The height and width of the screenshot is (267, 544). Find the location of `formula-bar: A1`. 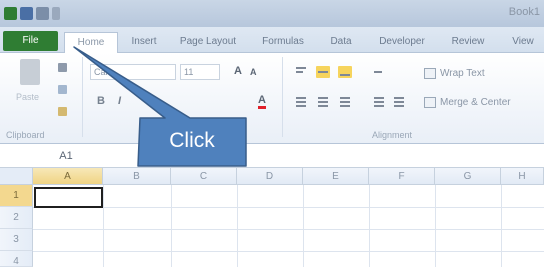

formula-bar: A1 is located at coordinates (272, 156).